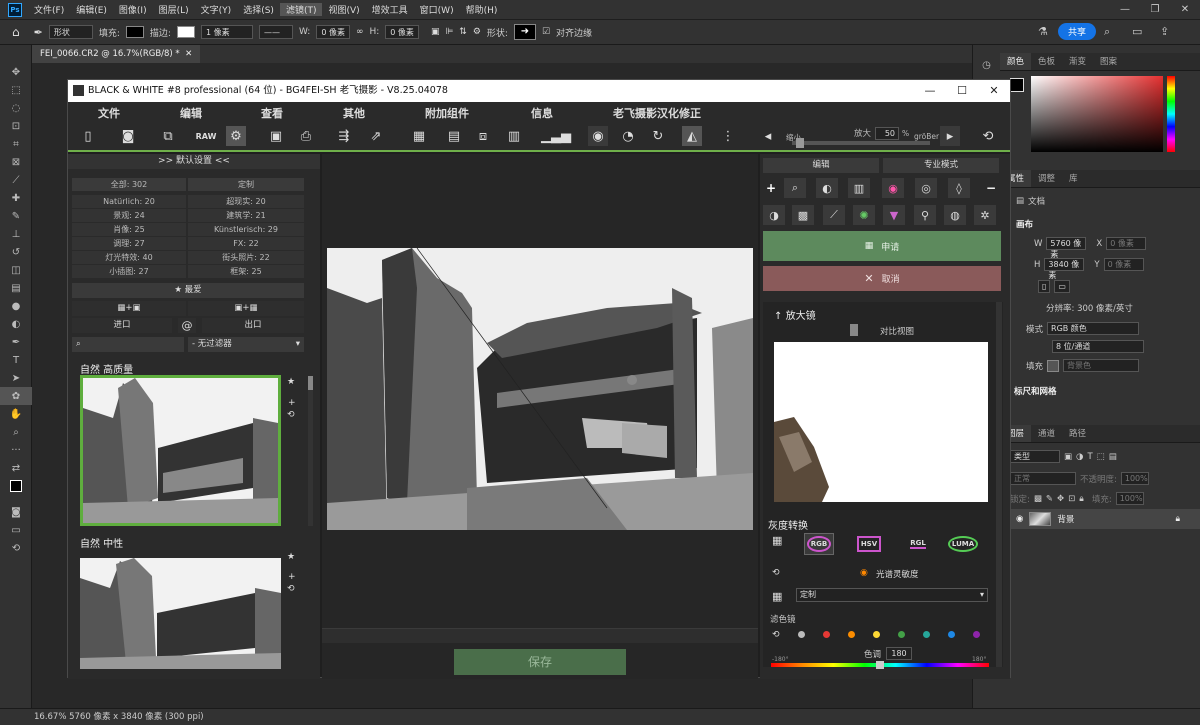  I want to click on menu-edit: 编辑(E), so click(91, 9).